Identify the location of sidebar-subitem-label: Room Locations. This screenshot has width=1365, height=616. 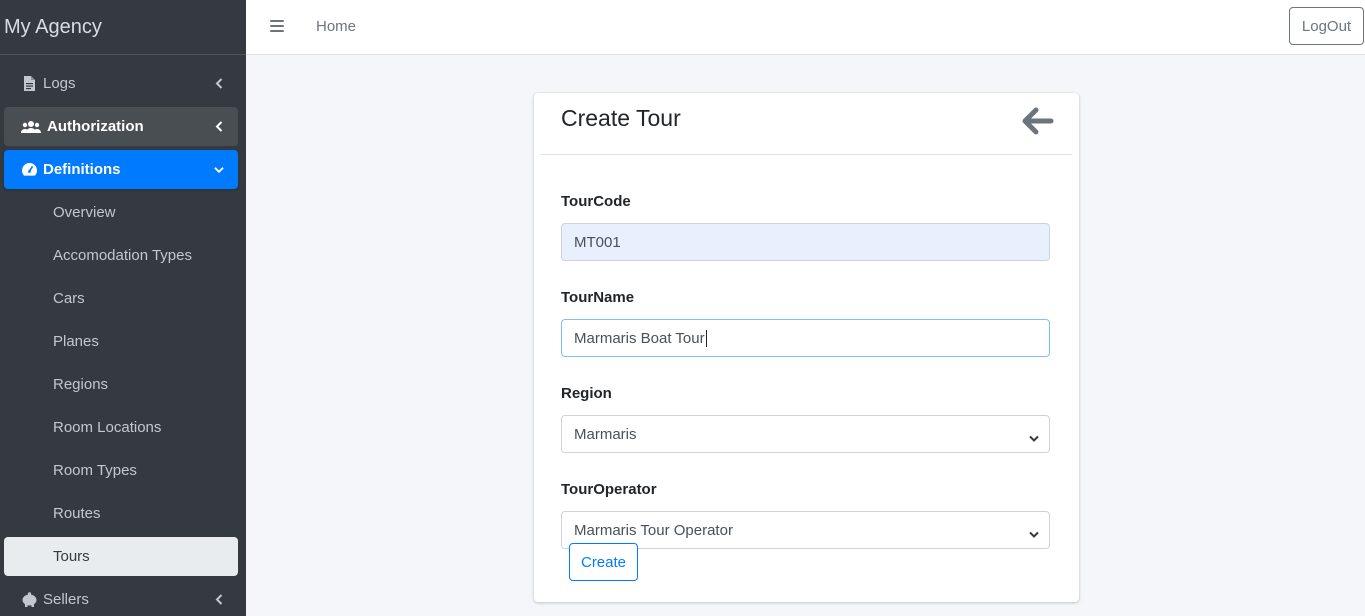
(107, 427).